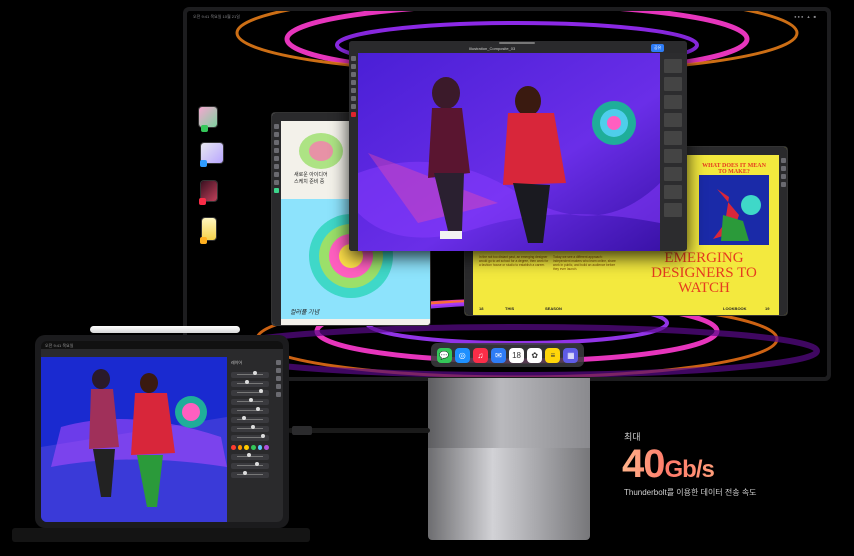 Image resolution: width=854 pixels, height=556 pixels. Describe the element at coordinates (704, 273) in the screenshot. I see `magazine-headline: EMERGING DESIGNERS TO WATCH` at that location.